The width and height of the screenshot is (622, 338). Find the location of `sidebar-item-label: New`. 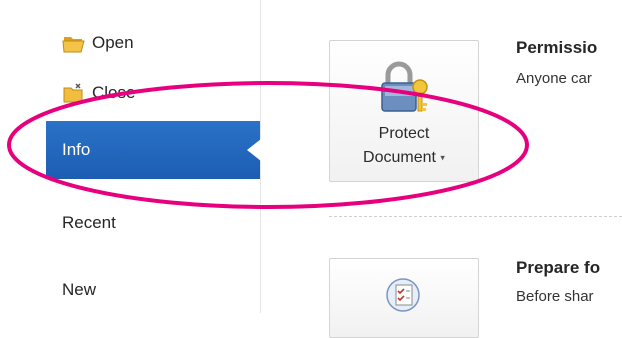

sidebar-item-label: New is located at coordinates (79, 289).